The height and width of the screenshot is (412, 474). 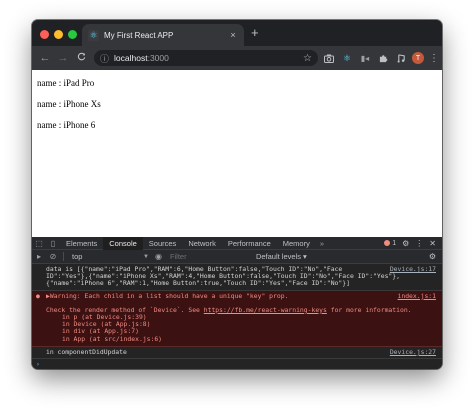 What do you see at coordinates (413, 269) in the screenshot?
I see `log-source-link: Device.js:17` at bounding box center [413, 269].